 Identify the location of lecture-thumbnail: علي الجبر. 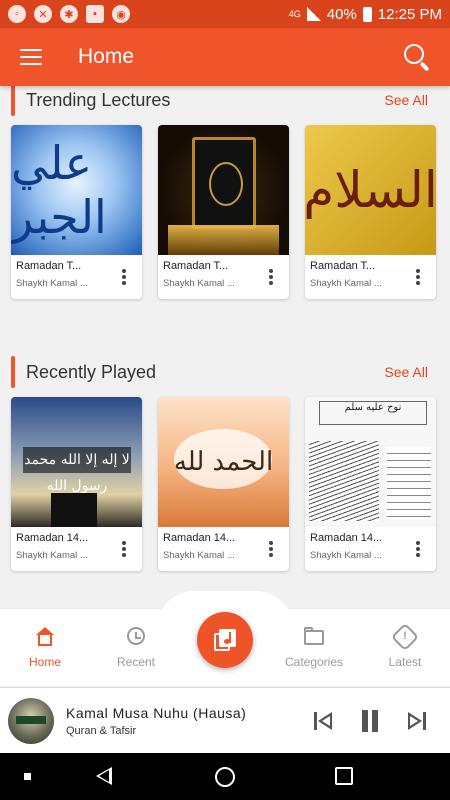
(76, 190).